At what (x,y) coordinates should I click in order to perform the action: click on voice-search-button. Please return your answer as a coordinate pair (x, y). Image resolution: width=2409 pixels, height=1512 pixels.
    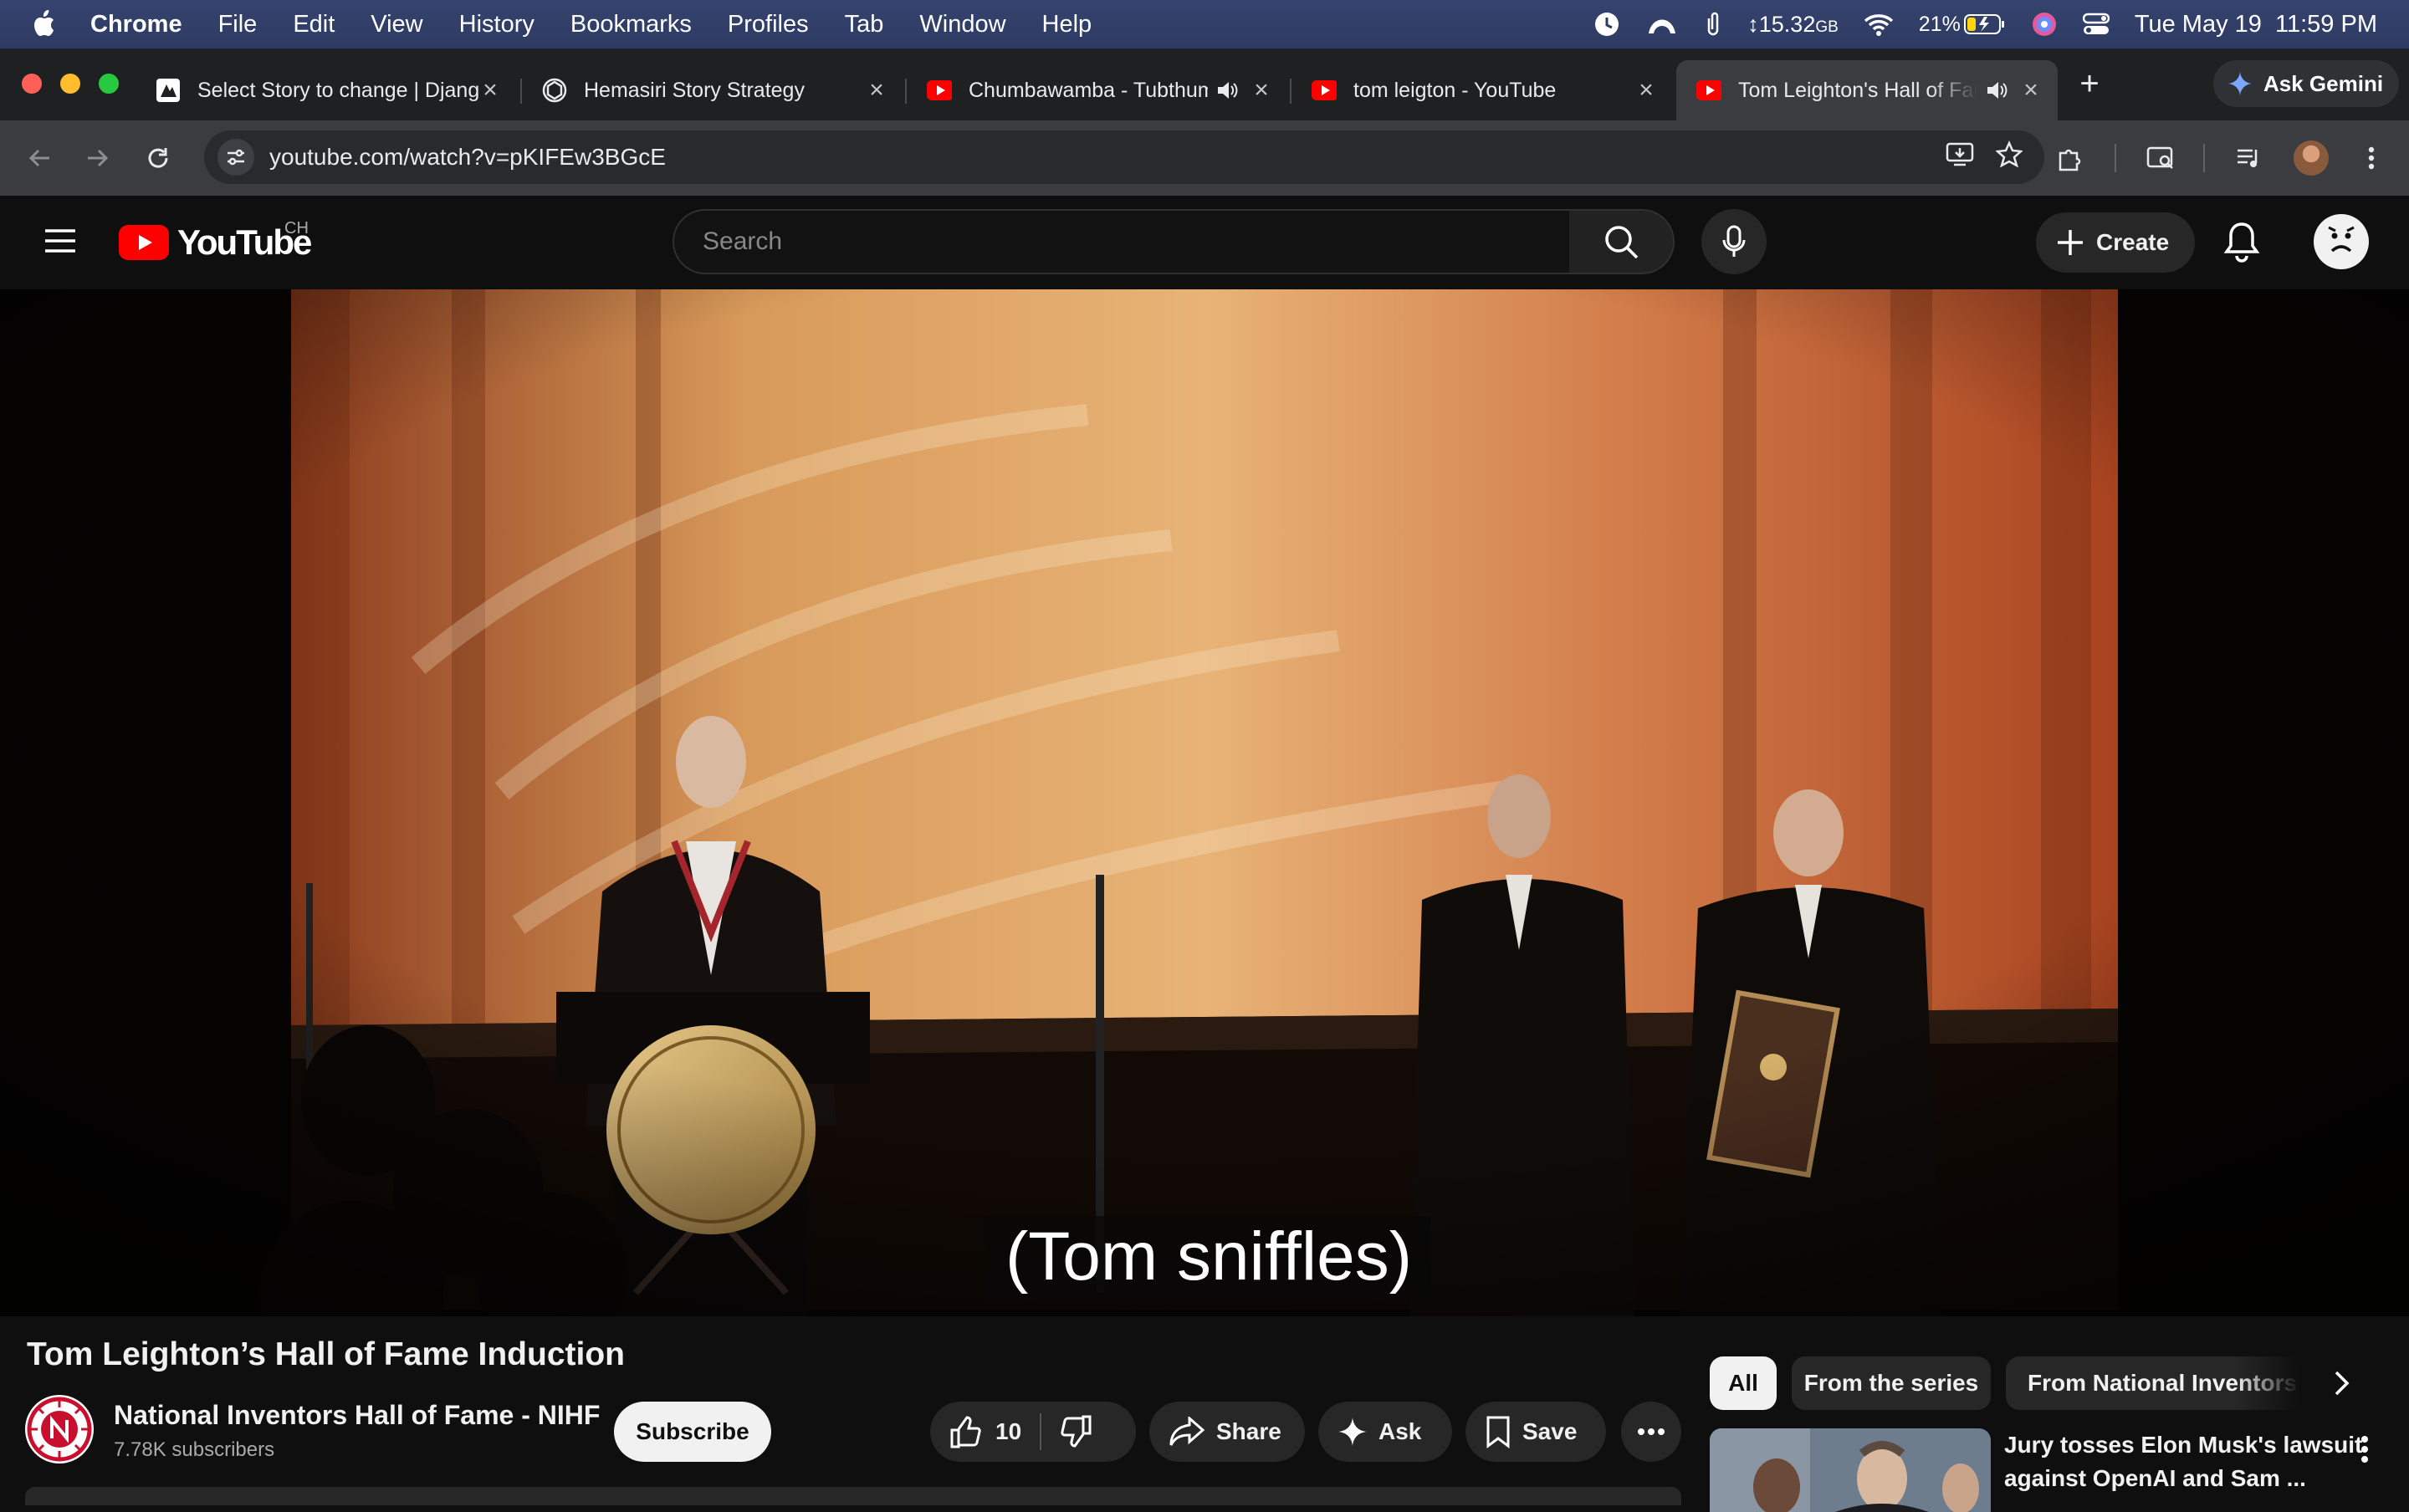
    Looking at the image, I should click on (1734, 241).